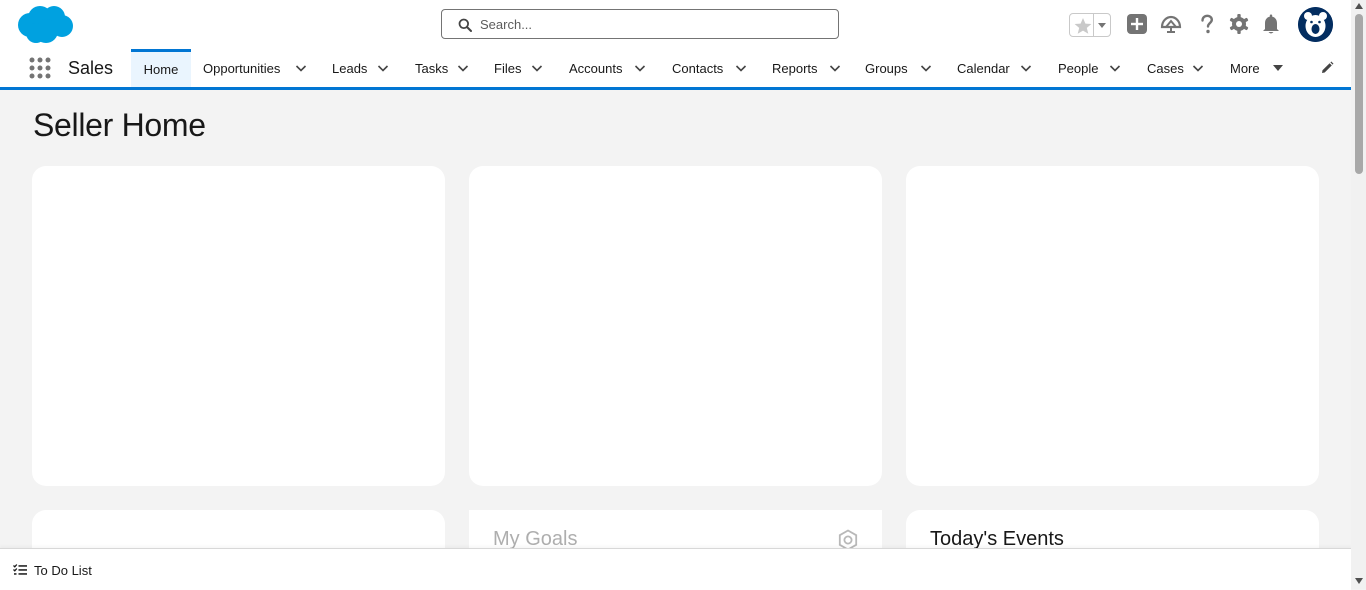 The height and width of the screenshot is (590, 1366). I want to click on tab-cases: Cases, so click(1178, 68).